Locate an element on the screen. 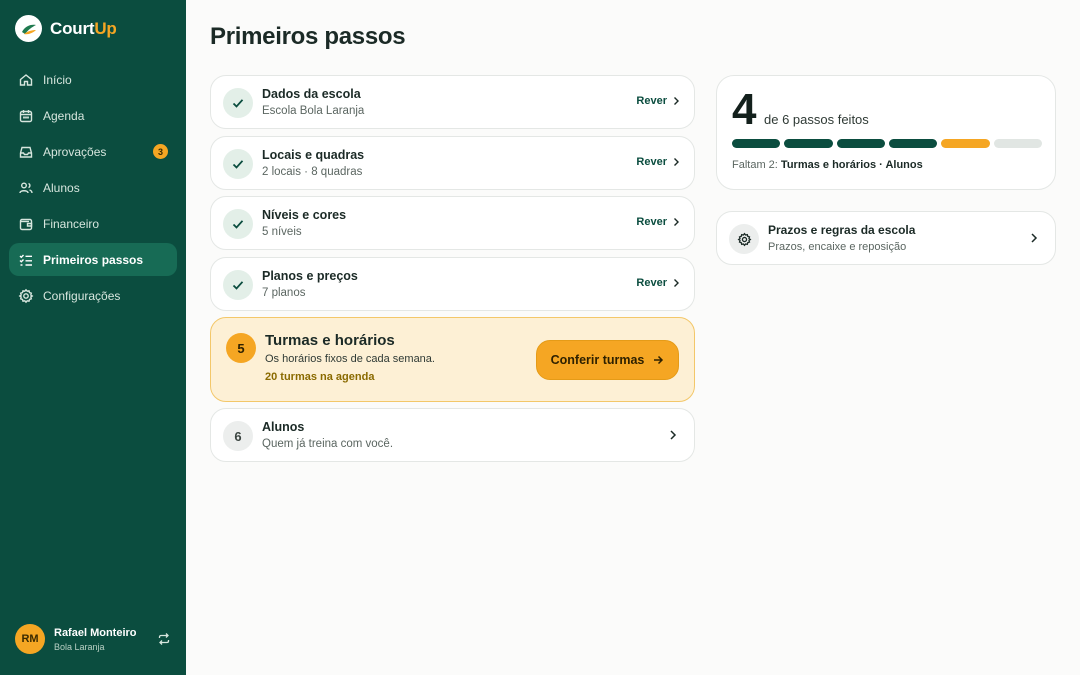 The width and height of the screenshot is (1080, 675). check-classes-button: Conferir turmas is located at coordinates (607, 360).